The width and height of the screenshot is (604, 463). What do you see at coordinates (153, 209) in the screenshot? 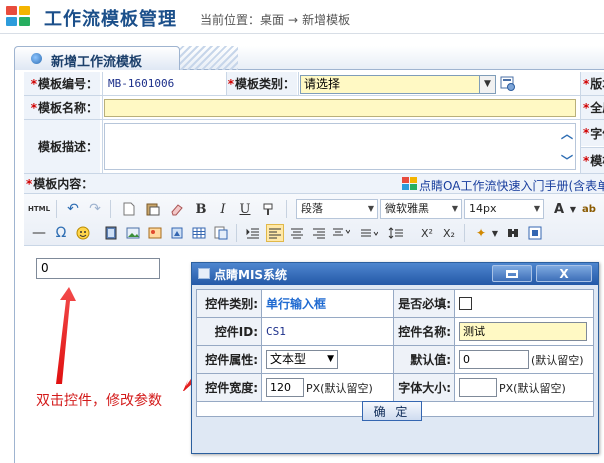
I see `paste-icon` at bounding box center [153, 209].